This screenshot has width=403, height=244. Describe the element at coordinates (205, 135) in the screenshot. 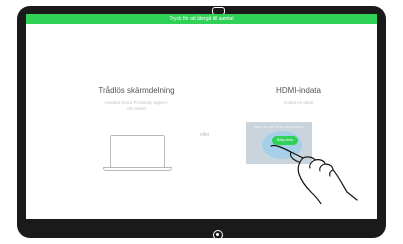

I see `or-separator: eller` at that location.